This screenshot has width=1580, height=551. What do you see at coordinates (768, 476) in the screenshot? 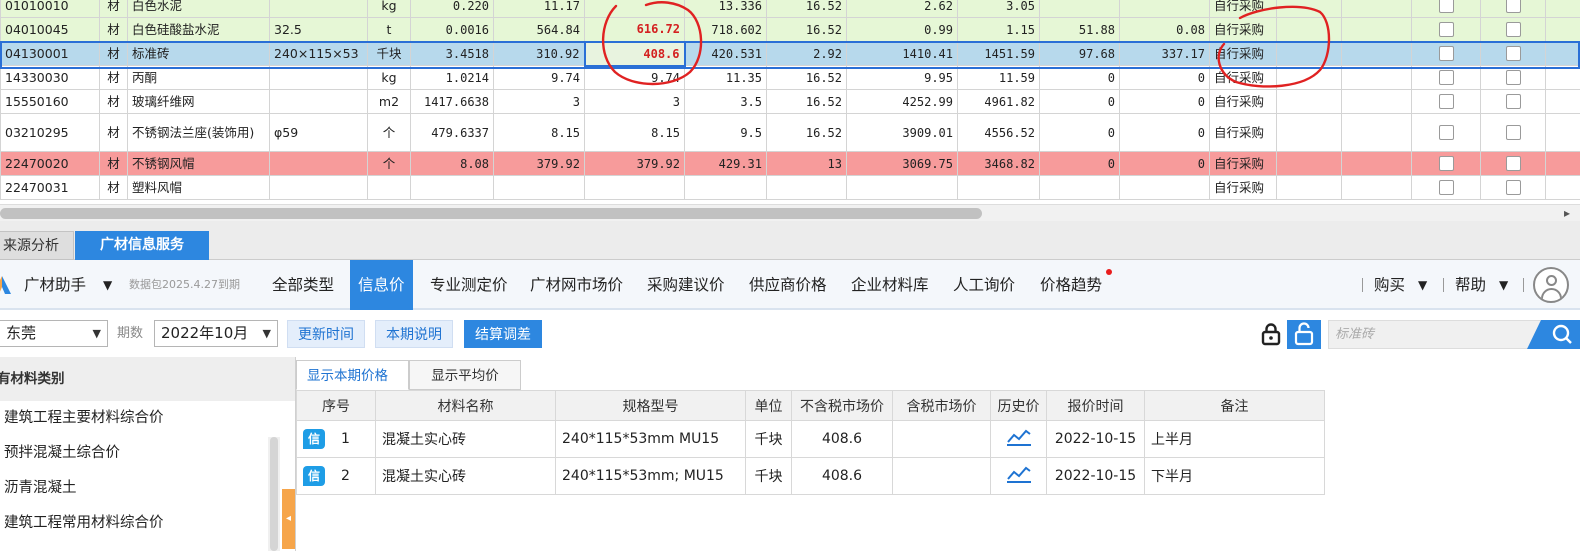
I see `unit-cell: 千块` at bounding box center [768, 476].